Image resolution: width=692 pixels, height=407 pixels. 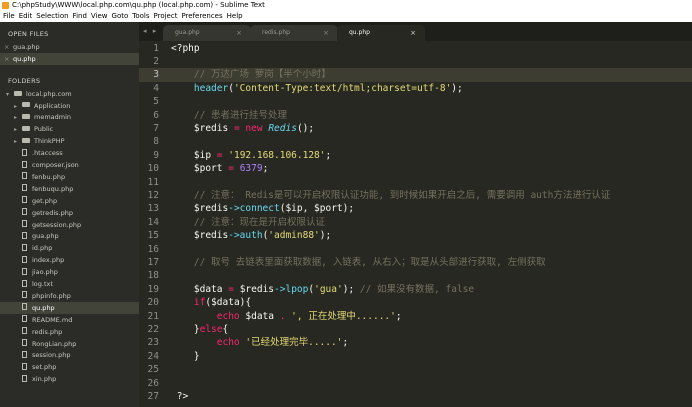 I want to click on menu-file: File, so click(x=9, y=16).